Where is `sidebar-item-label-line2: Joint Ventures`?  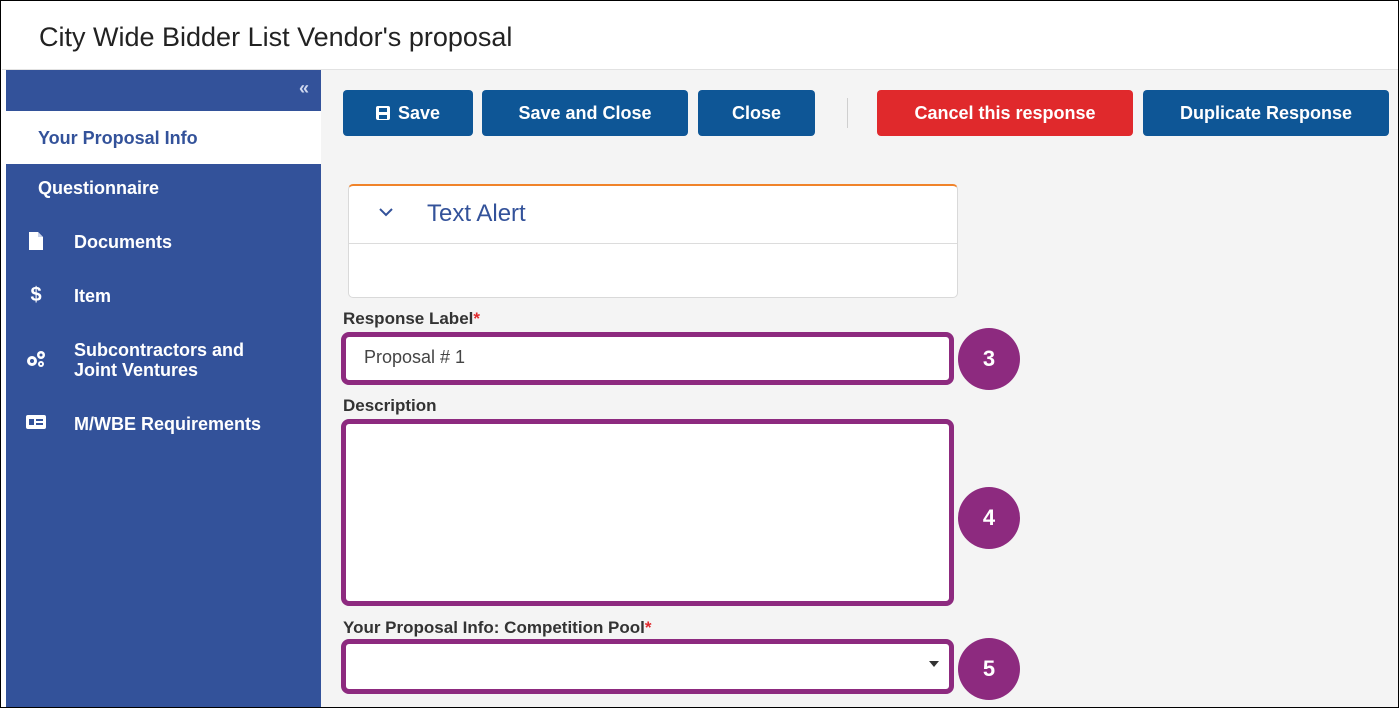
sidebar-item-label-line2: Joint Ventures is located at coordinates (136, 370).